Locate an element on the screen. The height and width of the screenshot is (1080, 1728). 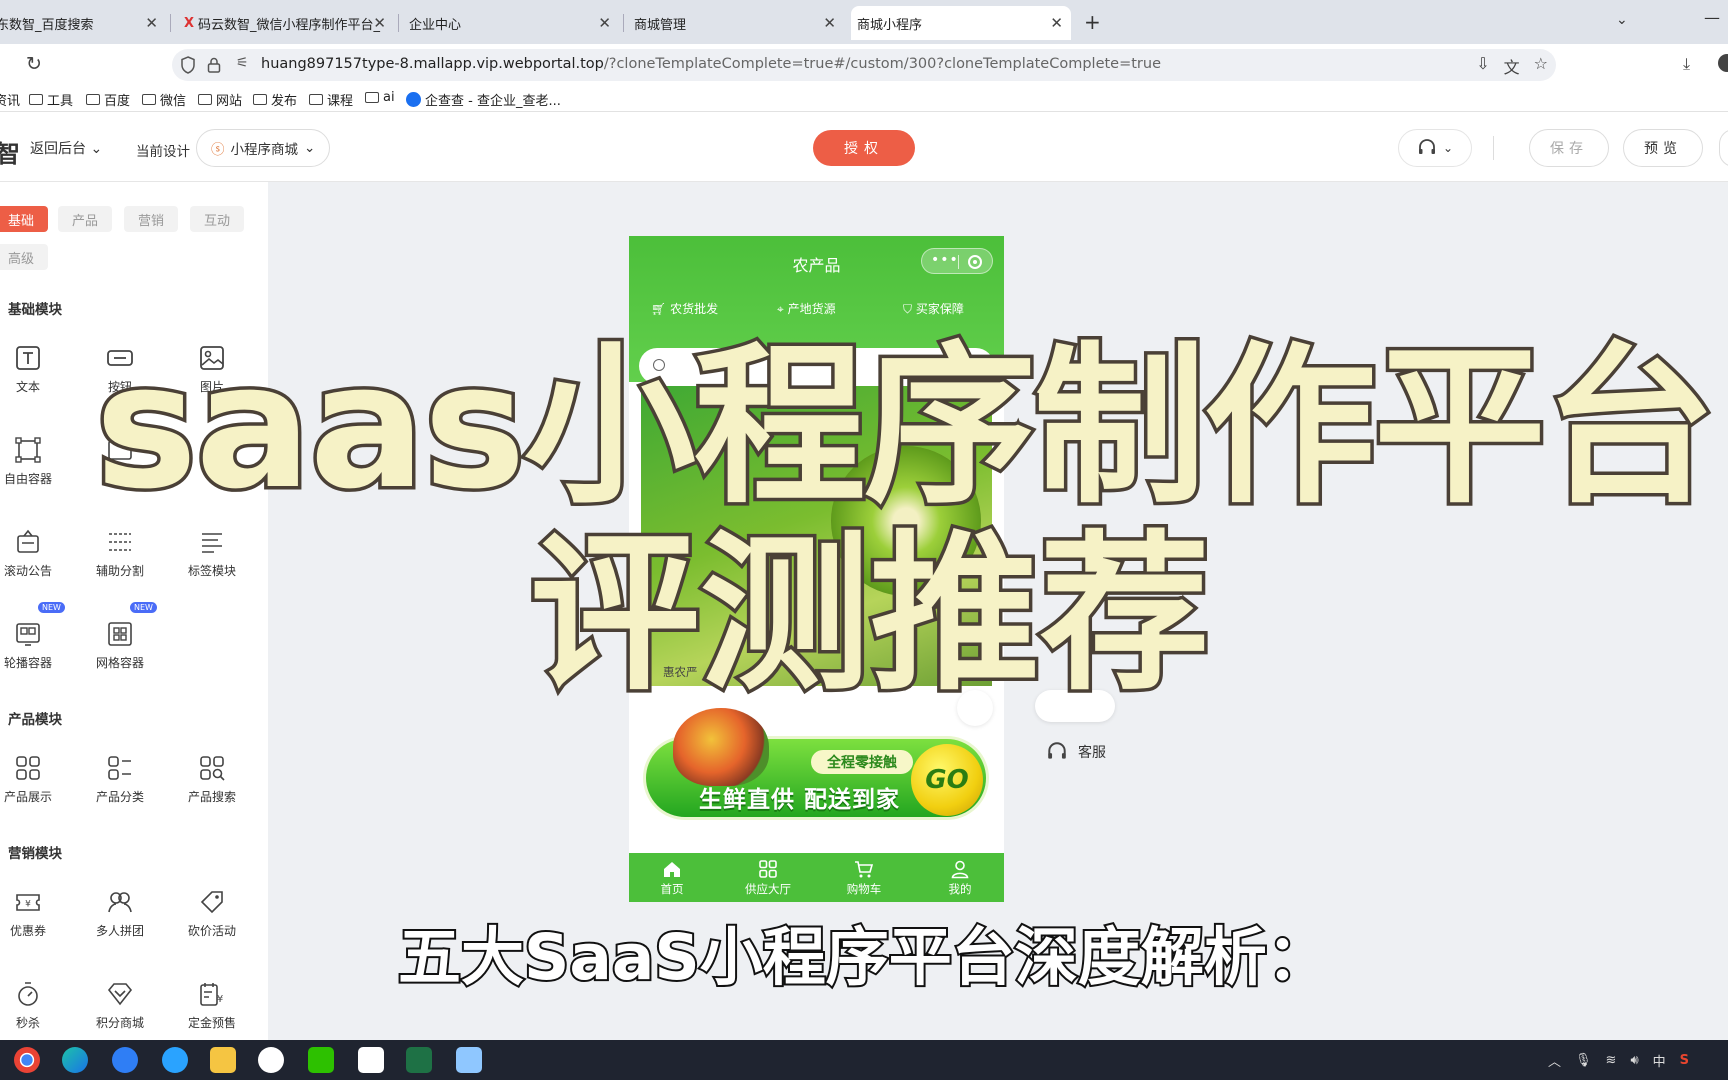
bookmark-folder: 微信 is located at coordinates (164, 99).